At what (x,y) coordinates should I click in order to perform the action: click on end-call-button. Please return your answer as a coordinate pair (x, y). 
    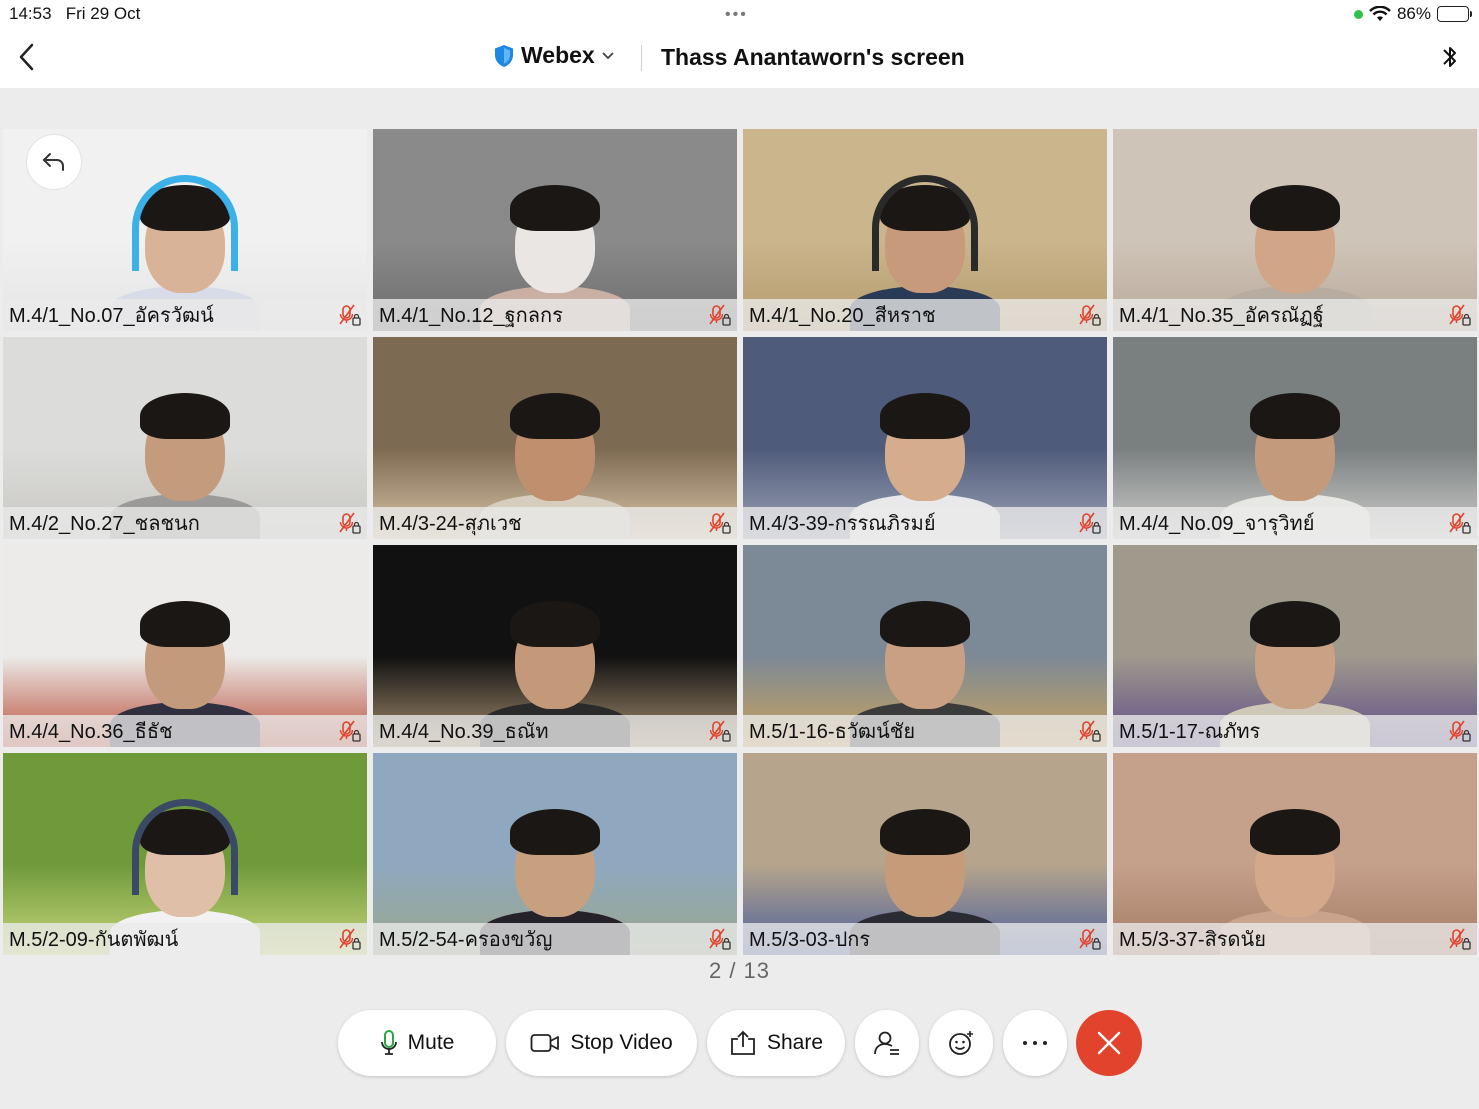
    Looking at the image, I should click on (1109, 1043).